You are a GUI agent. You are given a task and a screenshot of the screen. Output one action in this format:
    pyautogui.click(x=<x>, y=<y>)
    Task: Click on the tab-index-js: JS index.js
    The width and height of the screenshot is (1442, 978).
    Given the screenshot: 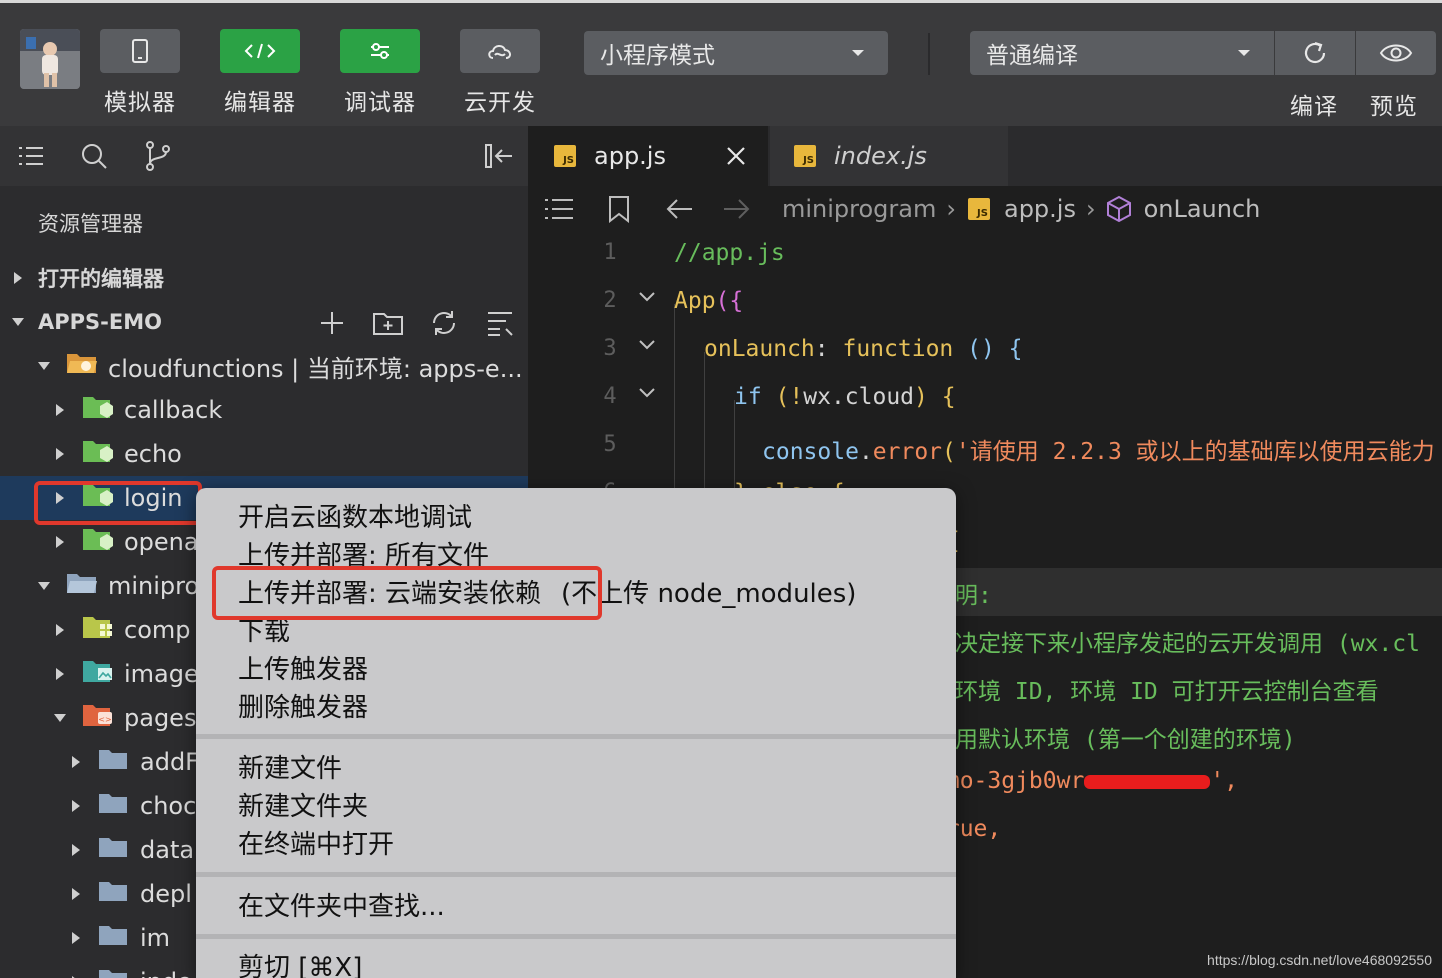 What is the action you would take?
    pyautogui.click(x=889, y=156)
    